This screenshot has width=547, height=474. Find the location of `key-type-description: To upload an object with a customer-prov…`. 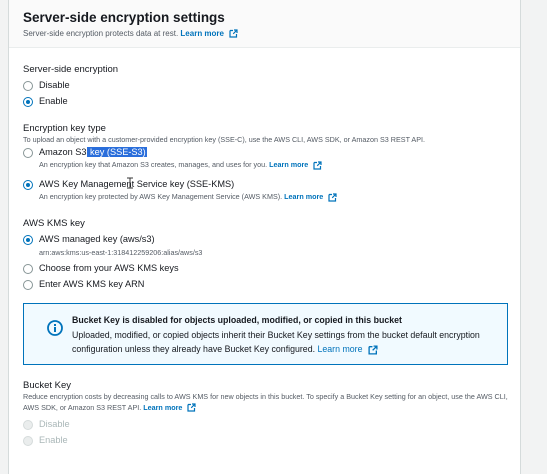

key-type-description: To upload an object with a customer-prov… is located at coordinates (224, 139).